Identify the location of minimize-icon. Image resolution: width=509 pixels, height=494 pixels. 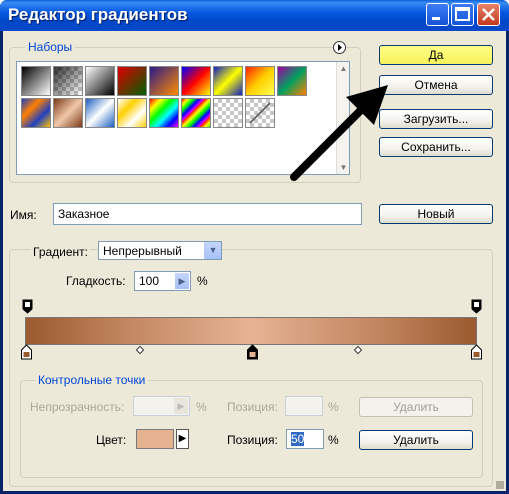
(436, 18).